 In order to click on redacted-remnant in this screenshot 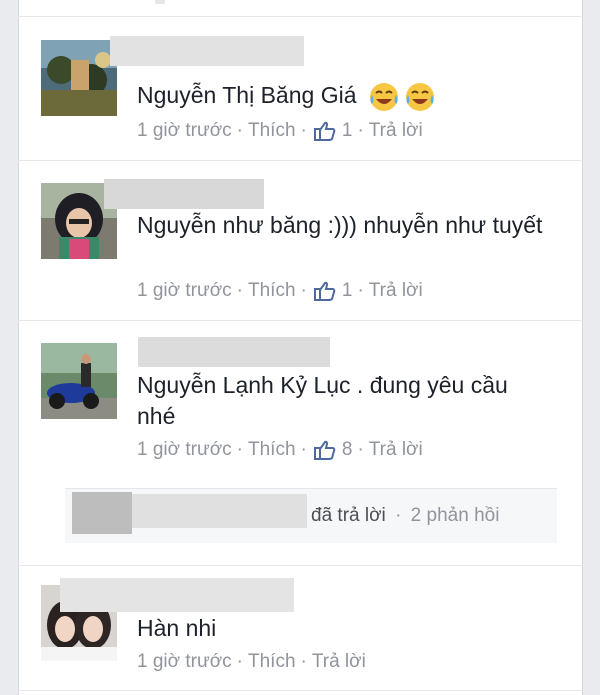, I will do `click(160, 2)`.